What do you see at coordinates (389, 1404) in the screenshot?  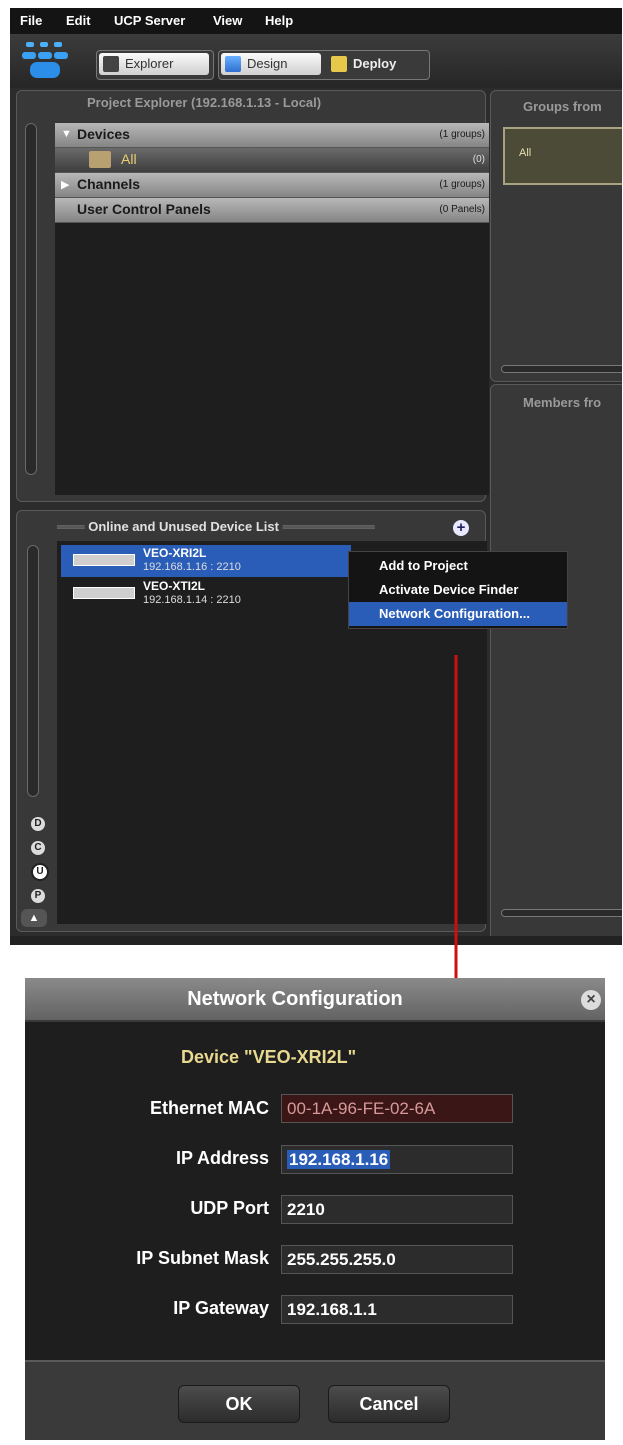 I see `cancel-button: Cancel` at bounding box center [389, 1404].